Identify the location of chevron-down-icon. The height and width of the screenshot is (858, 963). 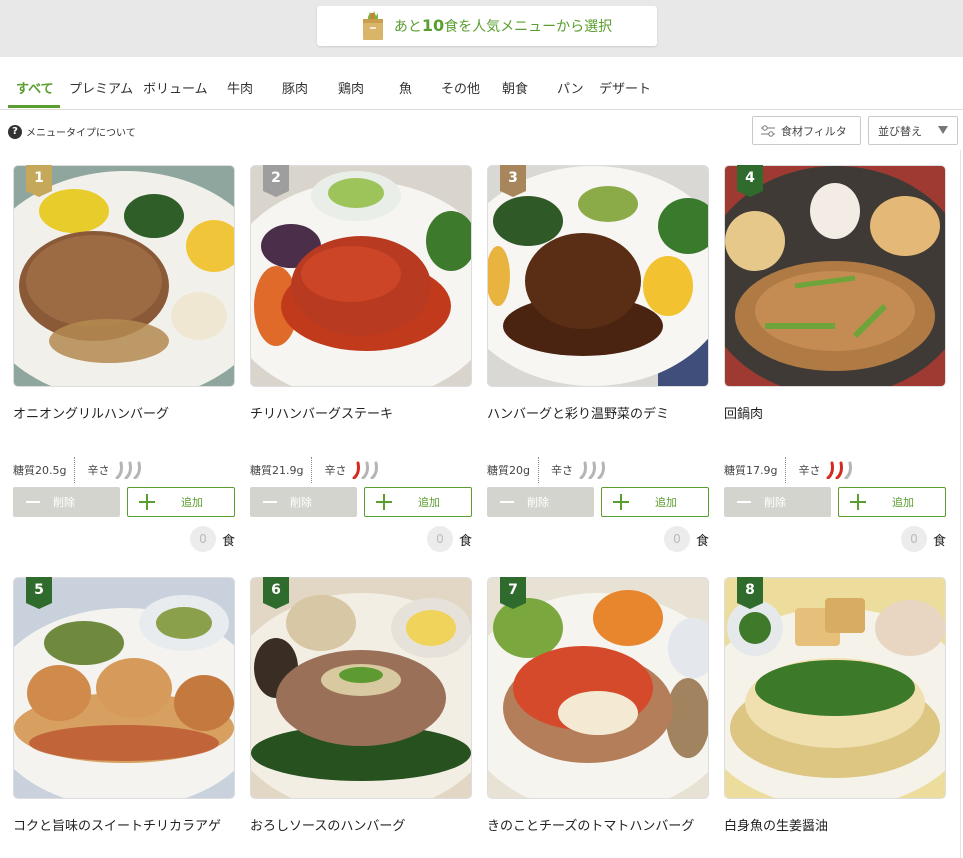
(943, 130).